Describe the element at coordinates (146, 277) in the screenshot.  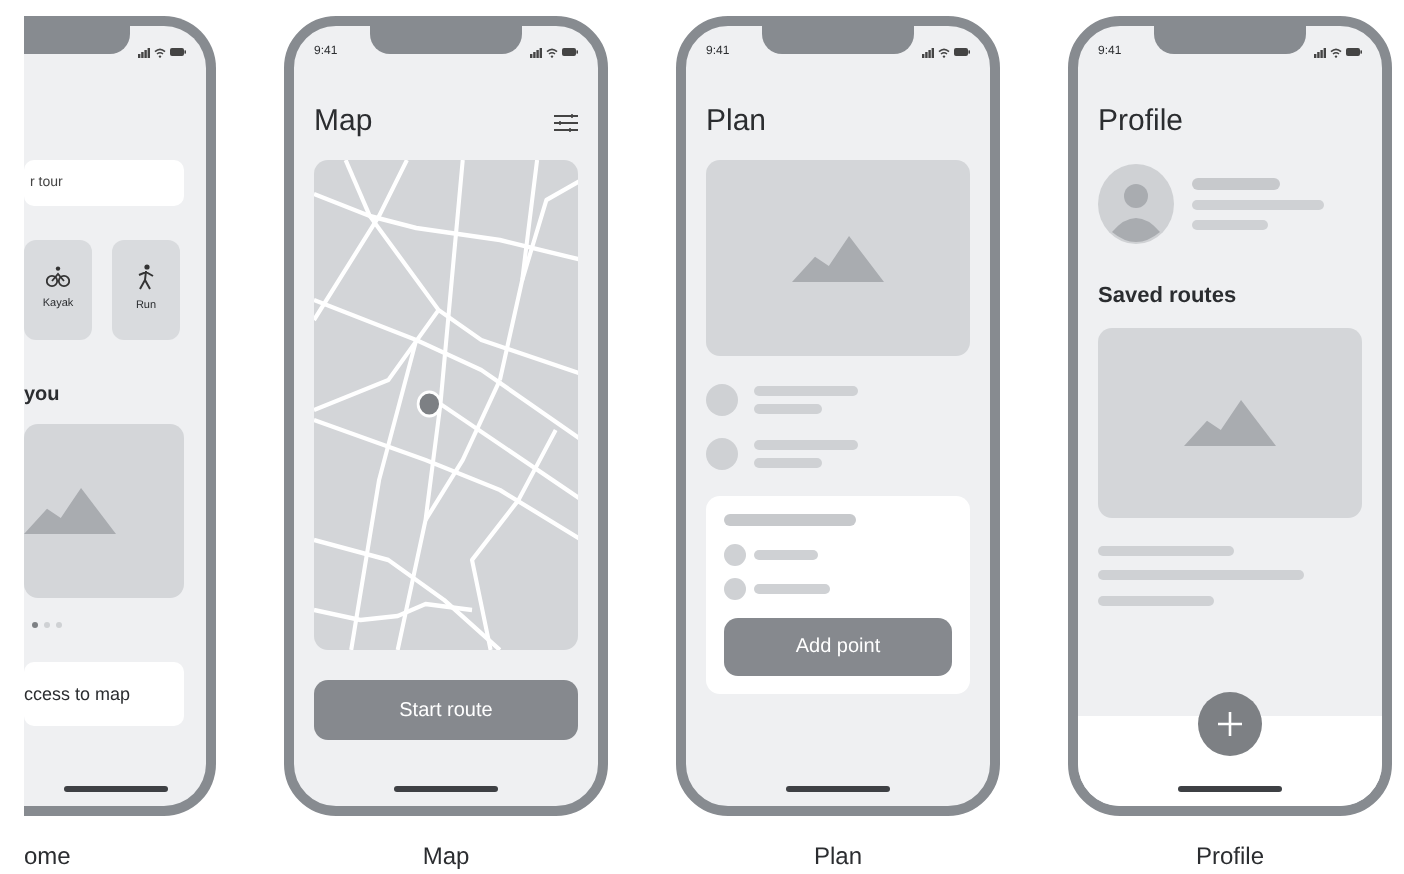
I see `runner-icon` at that location.